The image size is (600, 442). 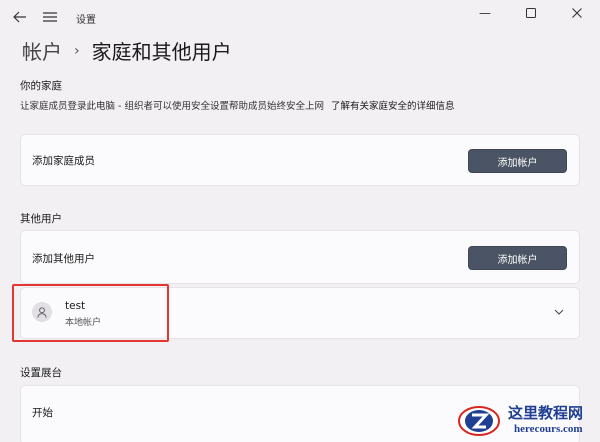 I want to click on breadcrumb: 帐户 › 家庭和其他用户, so click(x=127, y=50).